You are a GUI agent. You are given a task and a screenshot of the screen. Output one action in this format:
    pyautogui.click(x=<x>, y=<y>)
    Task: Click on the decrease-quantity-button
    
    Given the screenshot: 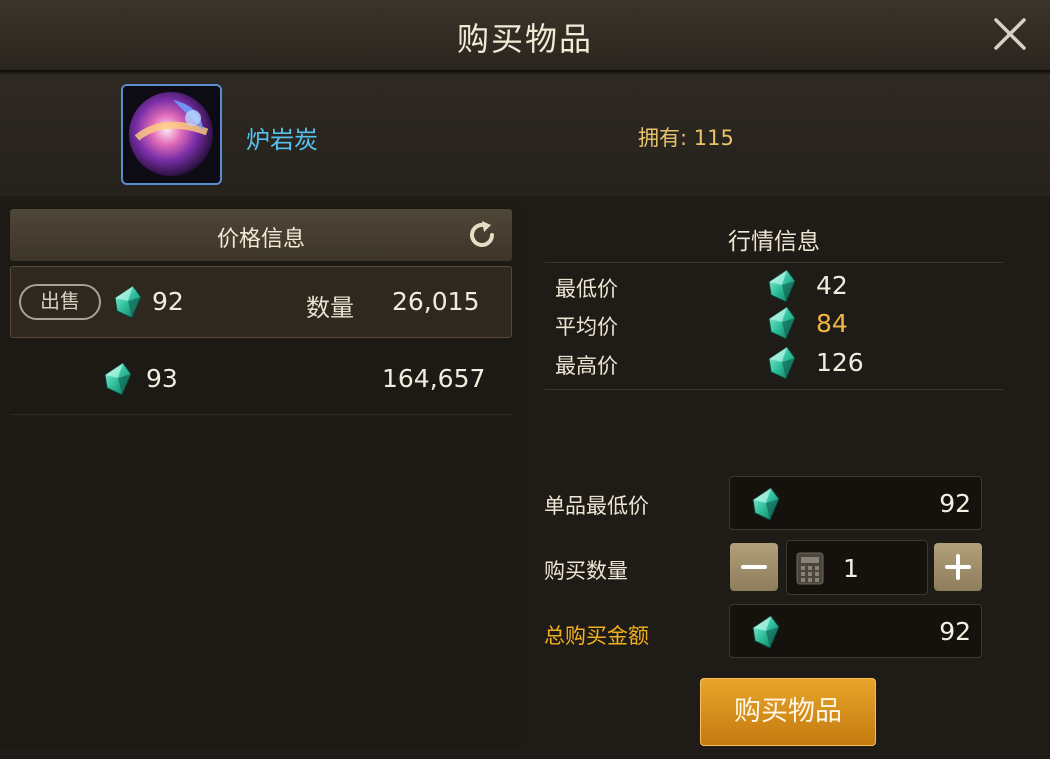 What is the action you would take?
    pyautogui.click(x=754, y=567)
    